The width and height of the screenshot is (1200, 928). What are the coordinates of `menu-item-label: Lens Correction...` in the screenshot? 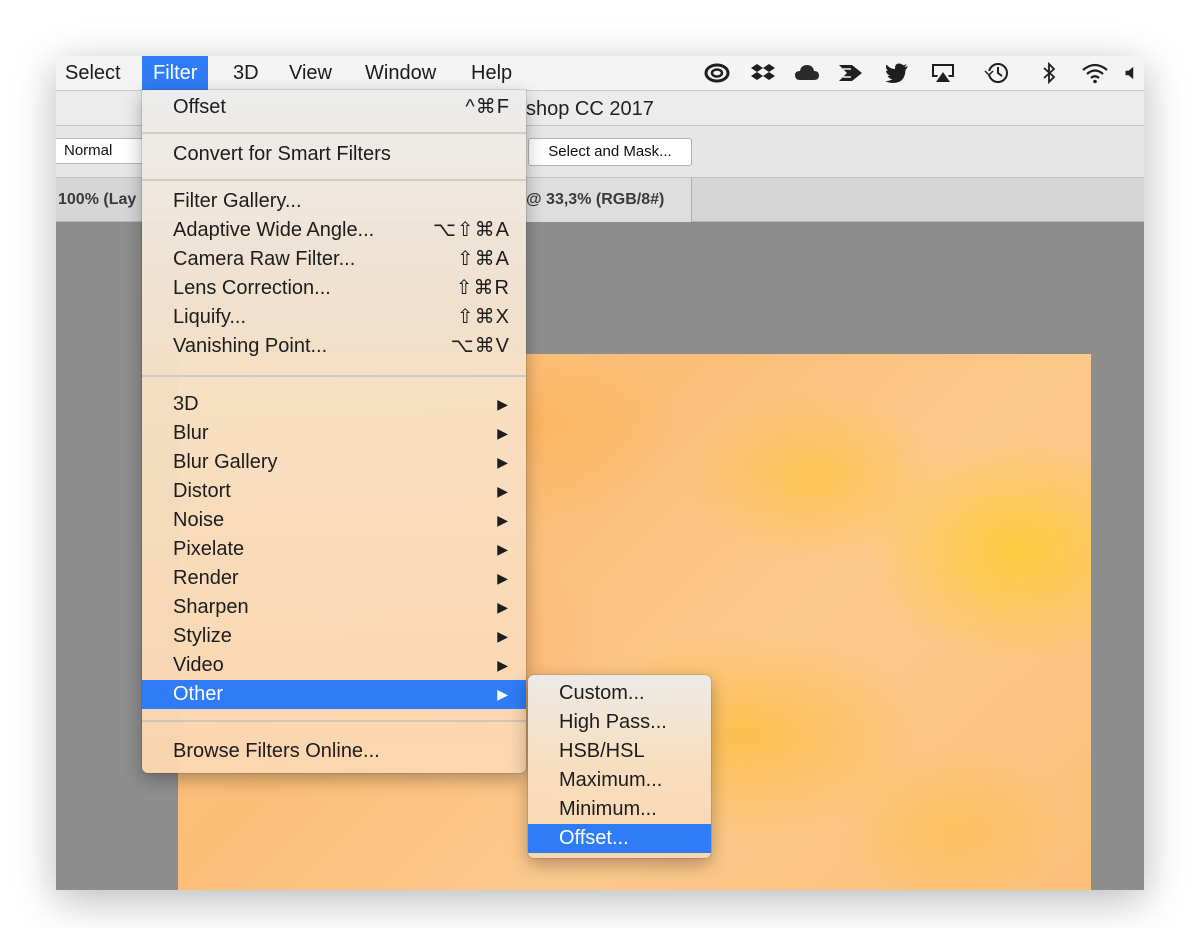 It's located at (252, 288).